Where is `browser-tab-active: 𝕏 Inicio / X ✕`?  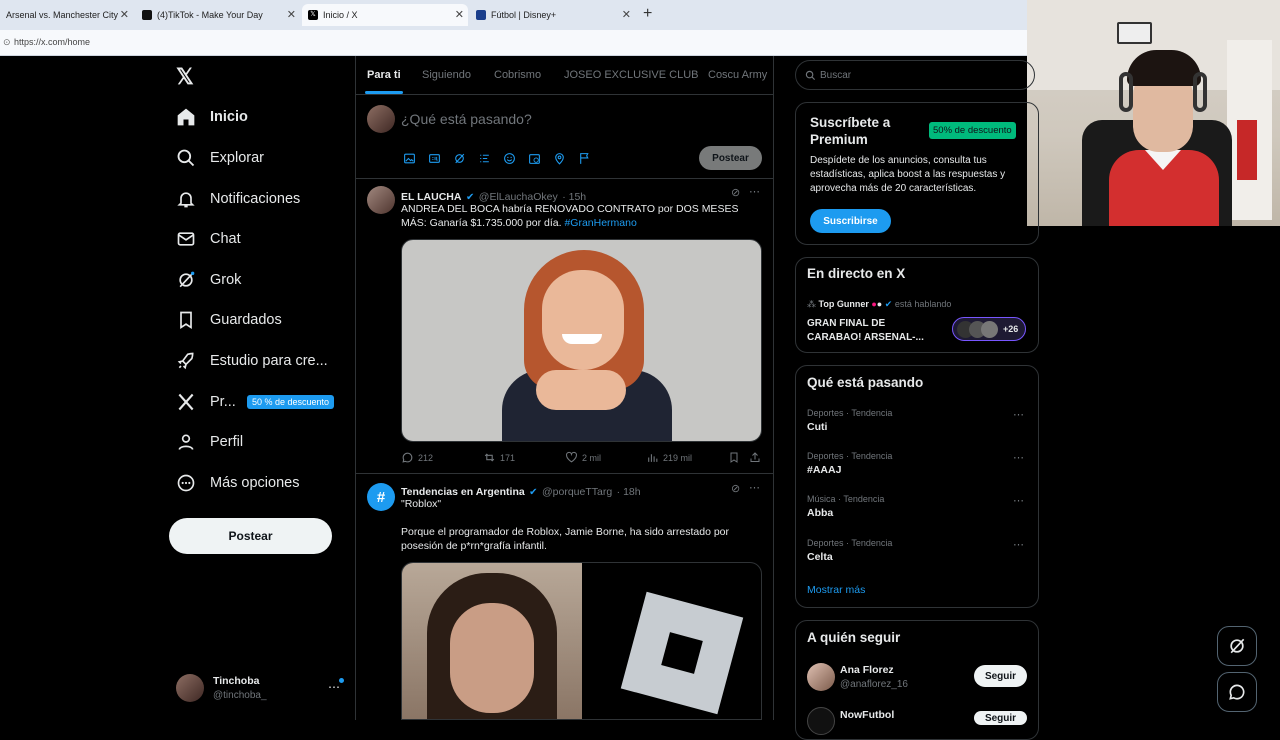 browser-tab-active: 𝕏 Inicio / X ✕ is located at coordinates (385, 15).